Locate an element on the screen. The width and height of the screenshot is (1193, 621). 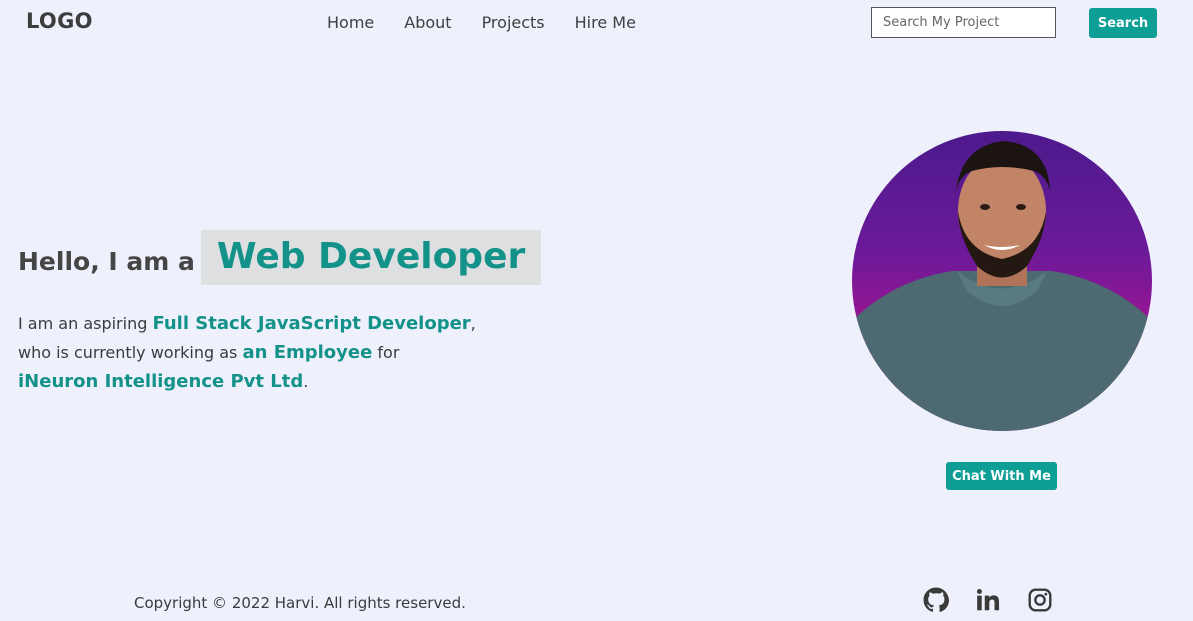
hero-heading: Hello, I am a Web Developer is located at coordinates (280, 257).